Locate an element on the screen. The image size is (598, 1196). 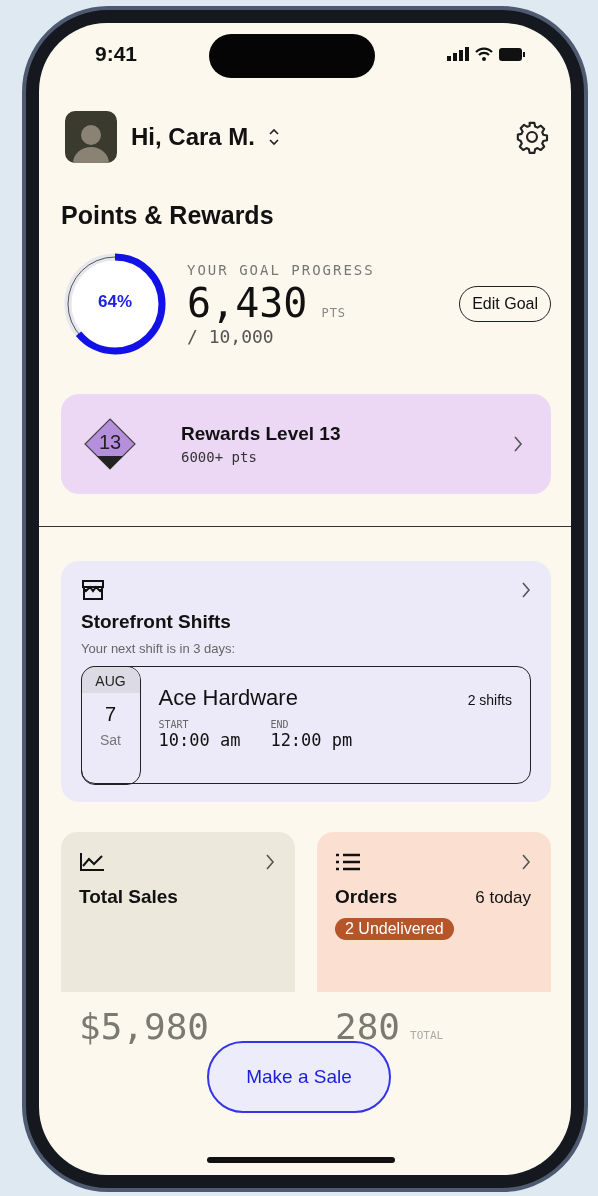
greeting: Hi, Cara M. is located at coordinates (193, 137).